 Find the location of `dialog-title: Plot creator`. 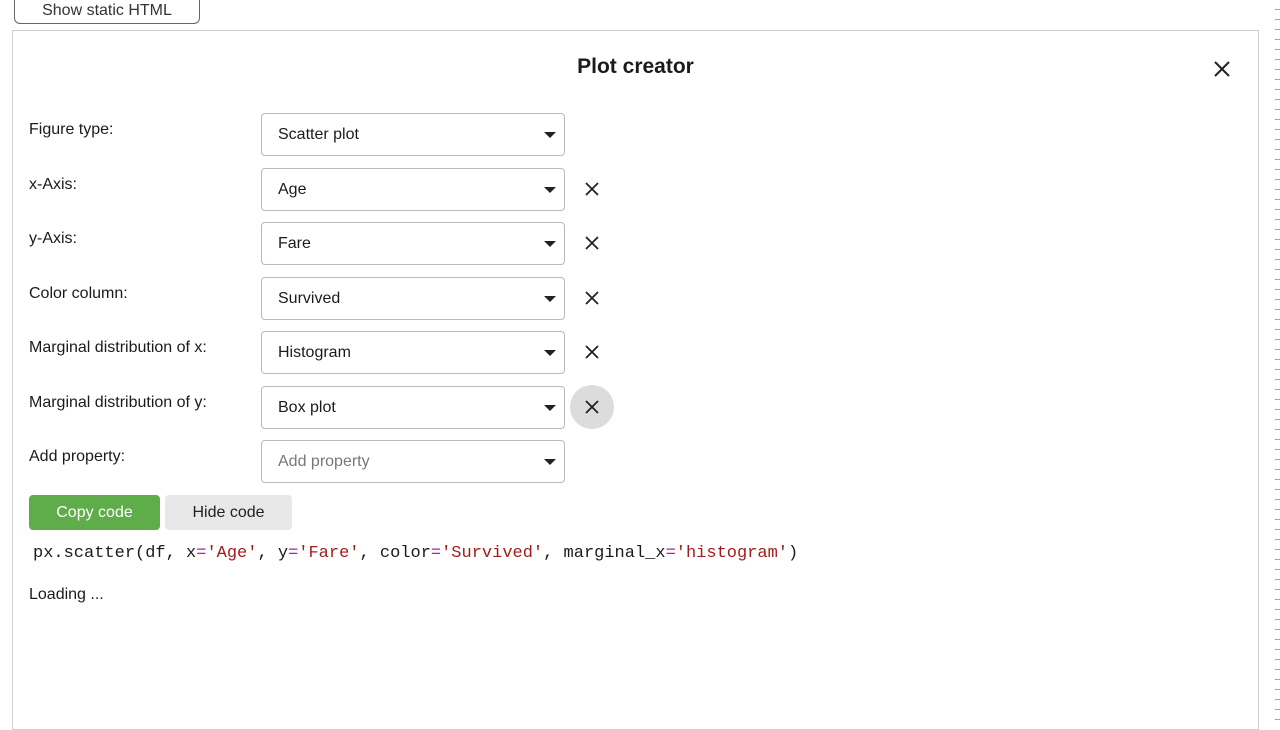

dialog-title: Plot creator is located at coordinates (635, 66).